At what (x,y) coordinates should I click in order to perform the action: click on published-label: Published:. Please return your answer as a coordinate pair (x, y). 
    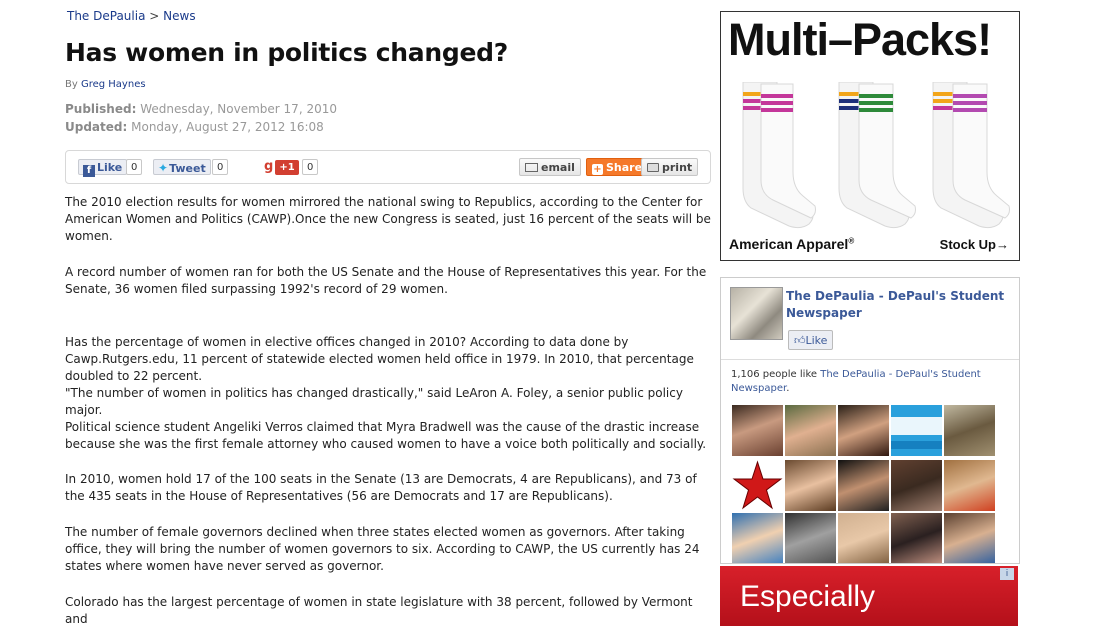
    Looking at the image, I should click on (101, 109).